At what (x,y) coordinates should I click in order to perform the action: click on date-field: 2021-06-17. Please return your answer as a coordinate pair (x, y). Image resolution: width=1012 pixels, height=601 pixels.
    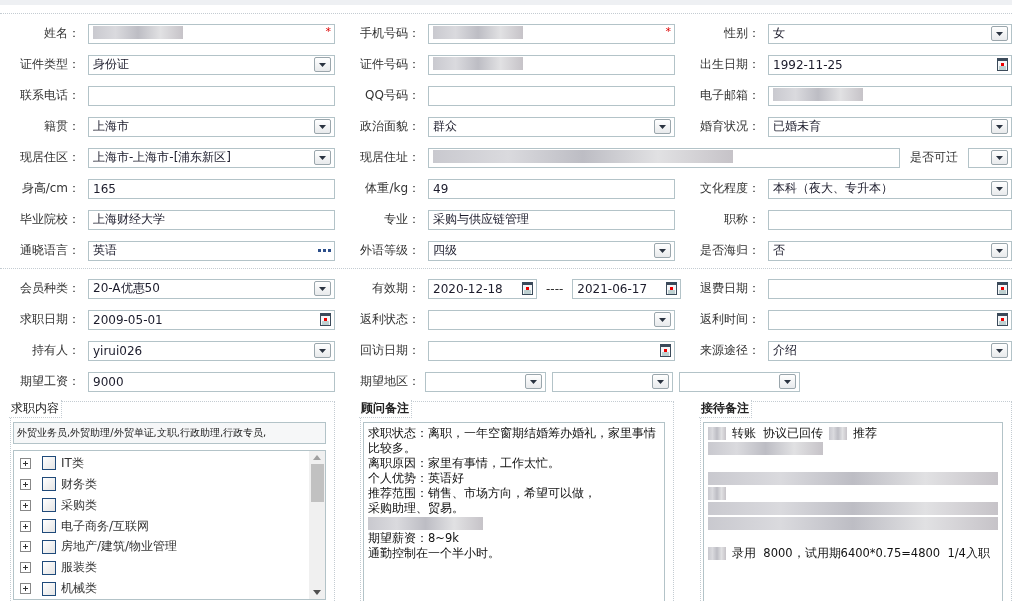
    Looking at the image, I should click on (627, 288).